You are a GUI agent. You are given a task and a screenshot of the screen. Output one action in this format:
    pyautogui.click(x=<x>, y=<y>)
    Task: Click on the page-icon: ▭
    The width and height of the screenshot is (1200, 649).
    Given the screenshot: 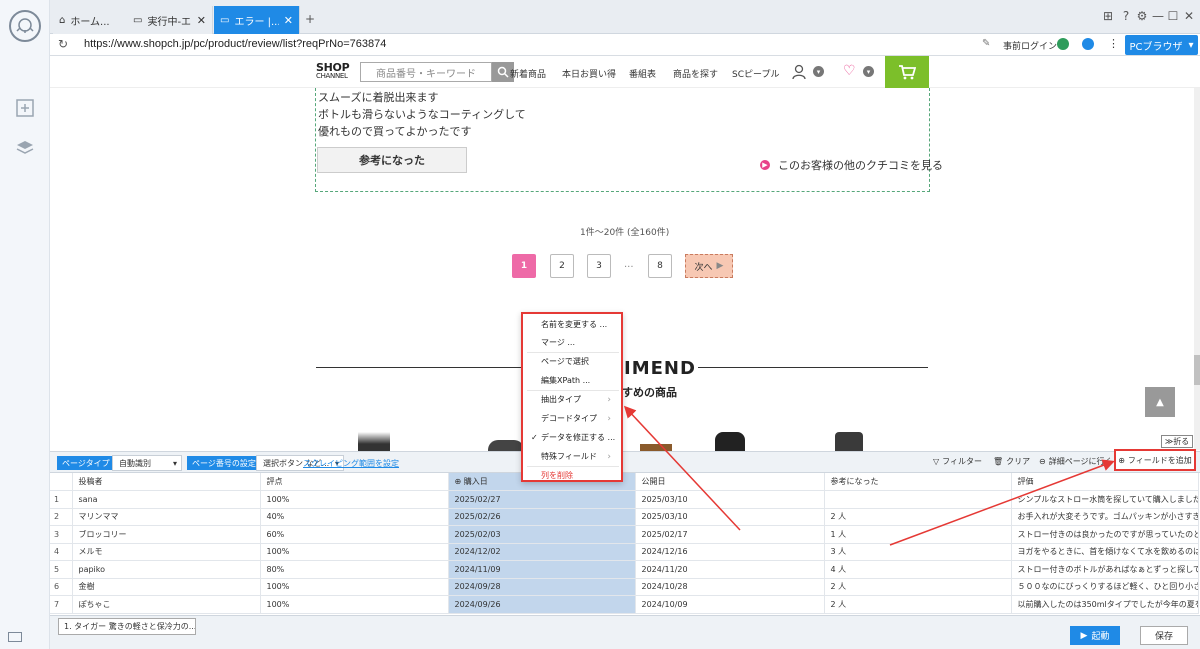 What is the action you would take?
    pyautogui.click(x=225, y=20)
    